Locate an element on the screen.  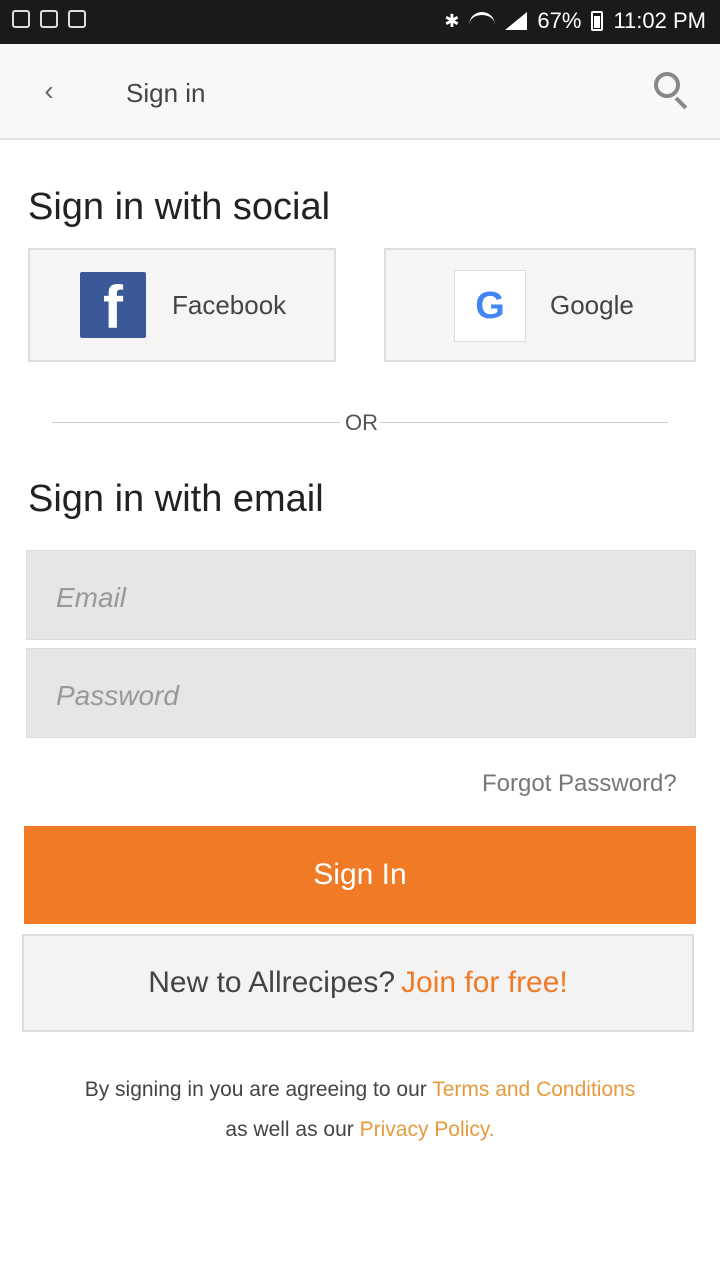
app-toolbar: ‹ Sign in is located at coordinates (360, 92).